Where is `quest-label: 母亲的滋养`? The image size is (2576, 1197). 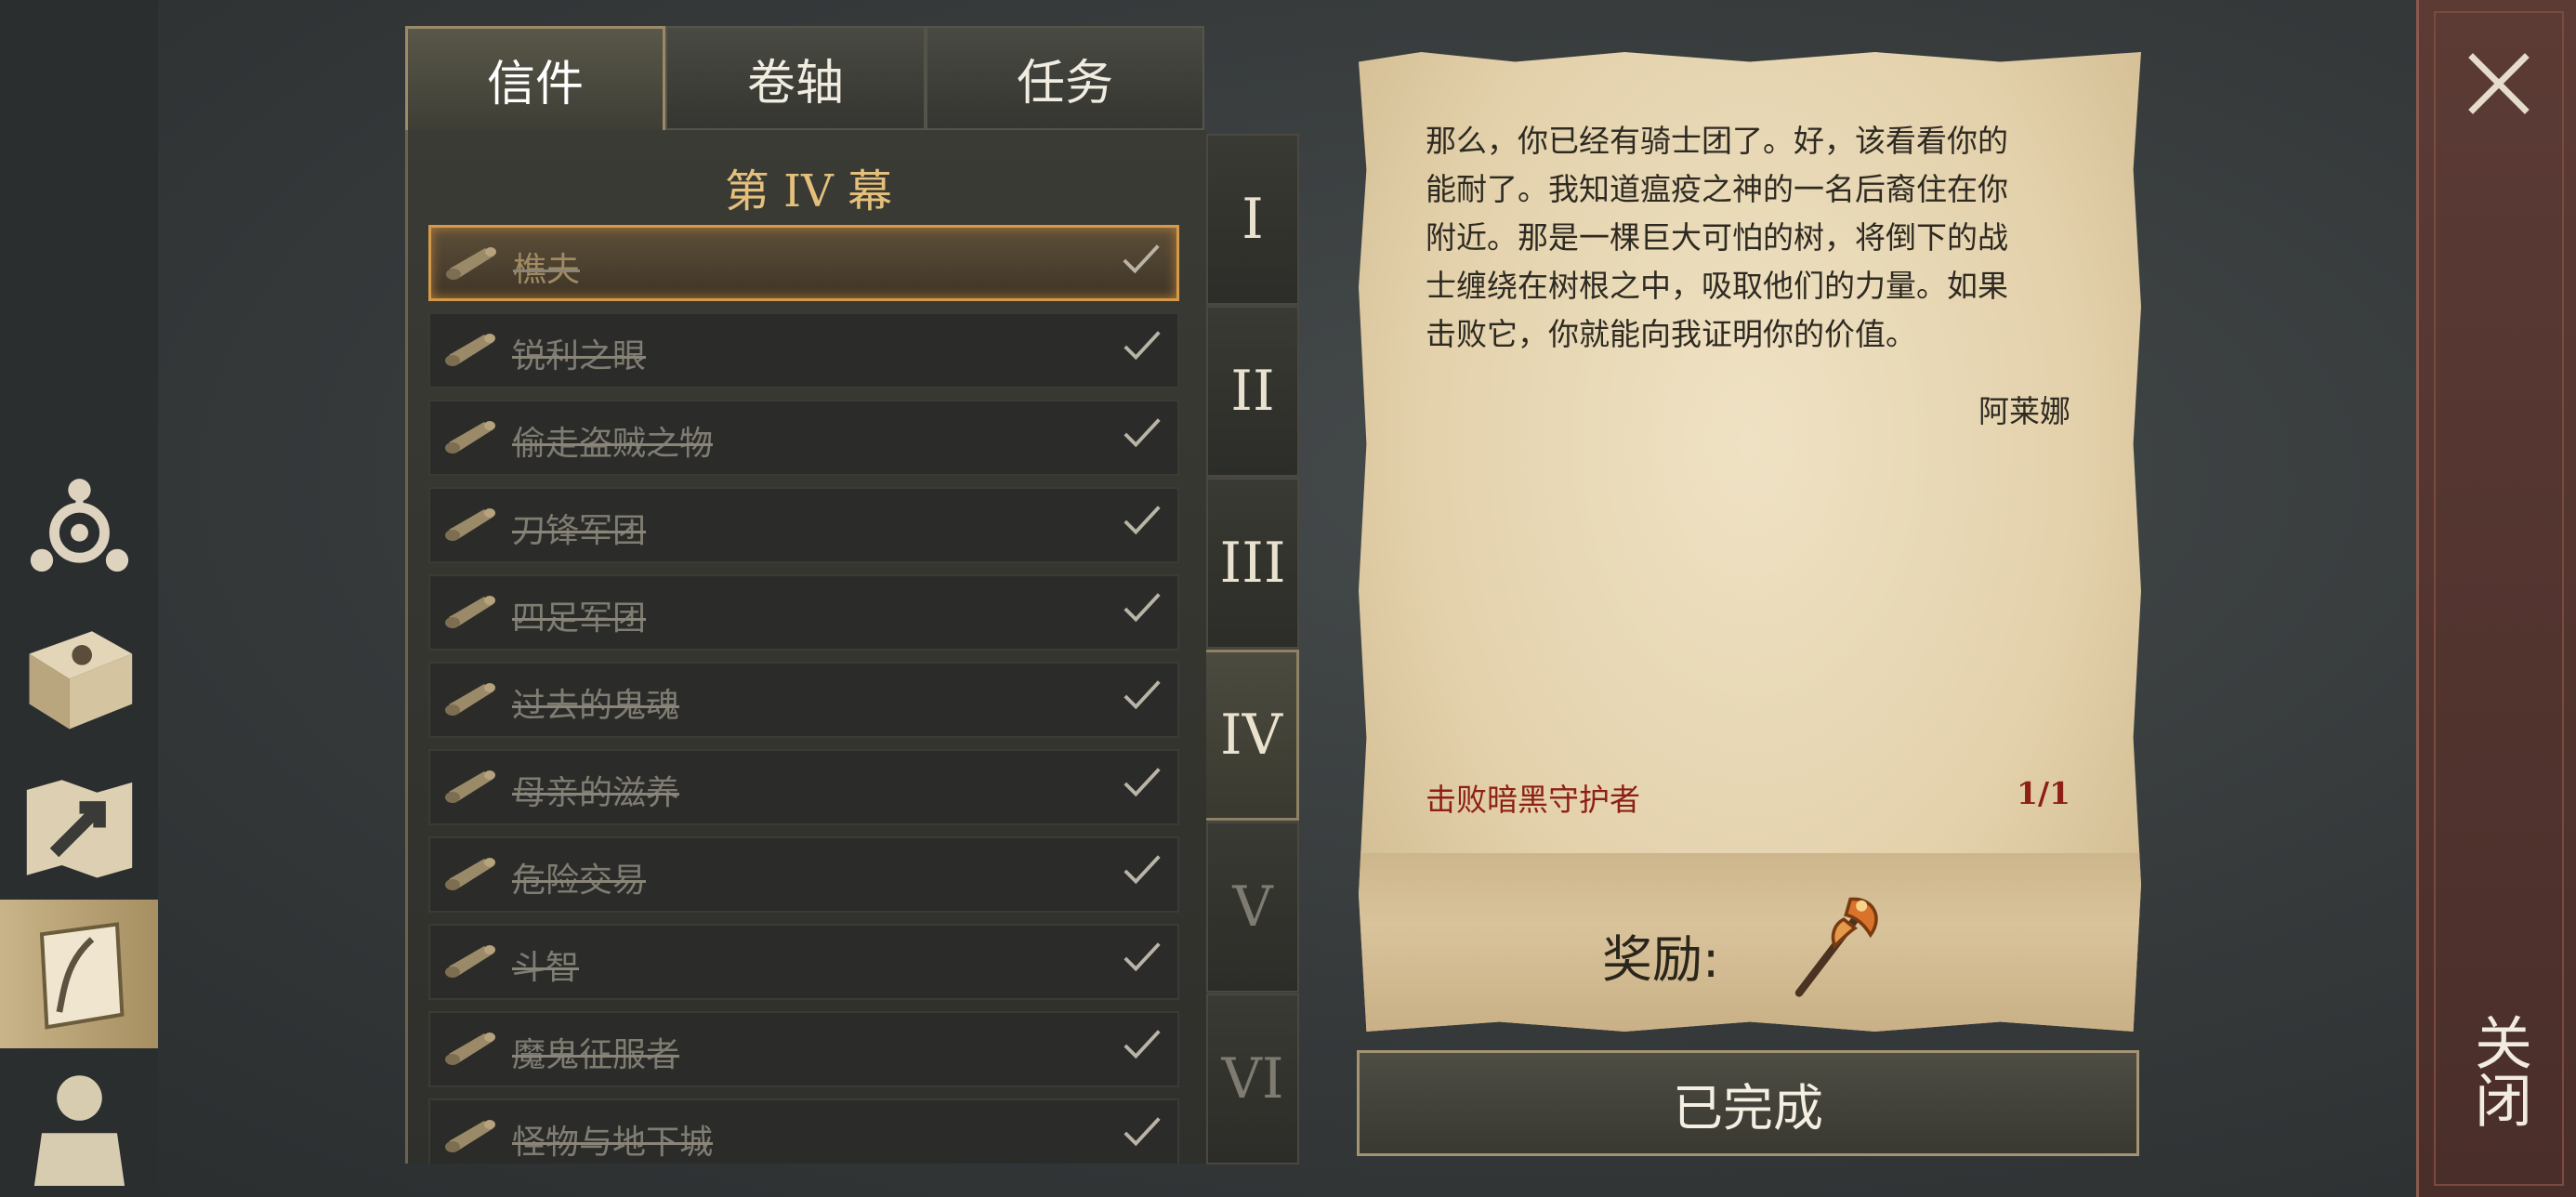 quest-label: 母亲的滋养 is located at coordinates (596, 793).